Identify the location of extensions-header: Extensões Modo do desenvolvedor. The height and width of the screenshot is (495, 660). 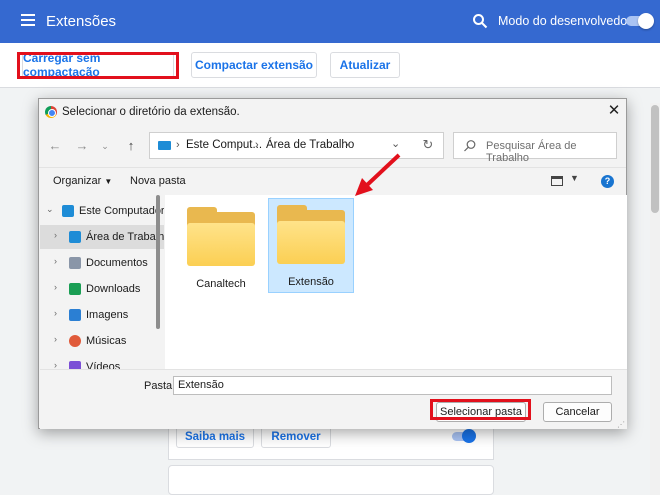
(330, 21).